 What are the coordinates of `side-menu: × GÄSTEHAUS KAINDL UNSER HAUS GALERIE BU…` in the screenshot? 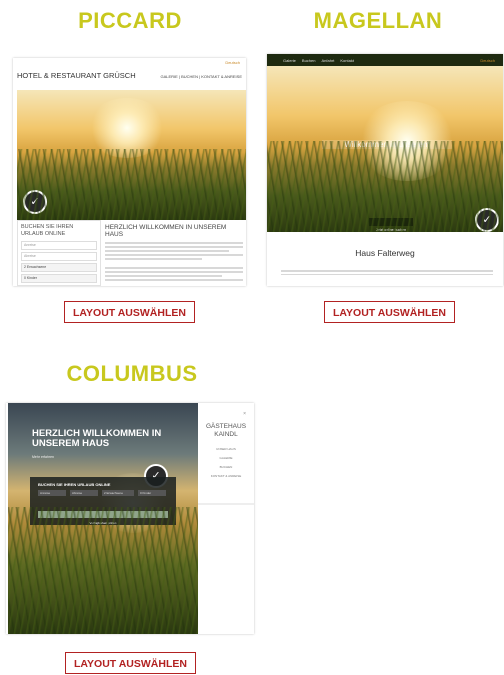 It's located at (226, 518).